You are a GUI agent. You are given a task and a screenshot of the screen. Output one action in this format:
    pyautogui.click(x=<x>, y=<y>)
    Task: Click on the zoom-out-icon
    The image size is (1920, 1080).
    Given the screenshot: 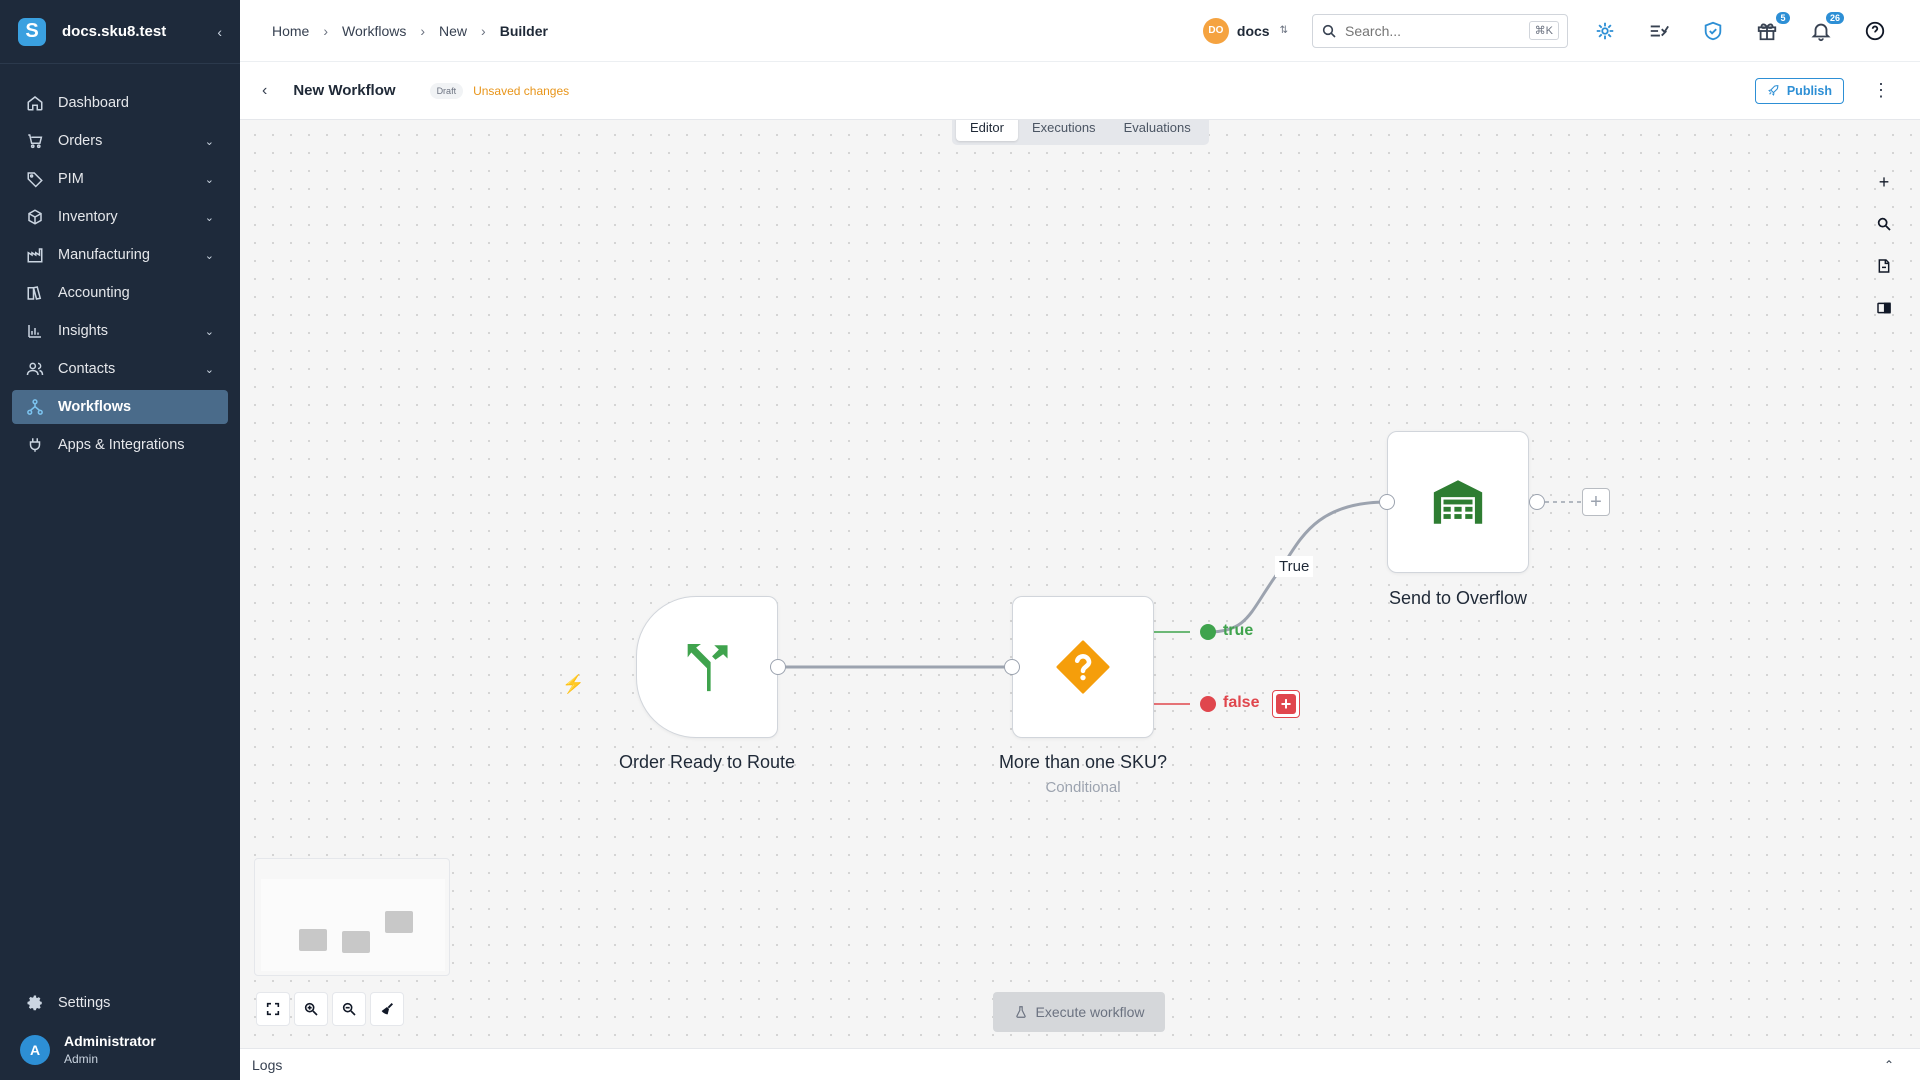 What is the action you would take?
    pyautogui.click(x=349, y=1009)
    